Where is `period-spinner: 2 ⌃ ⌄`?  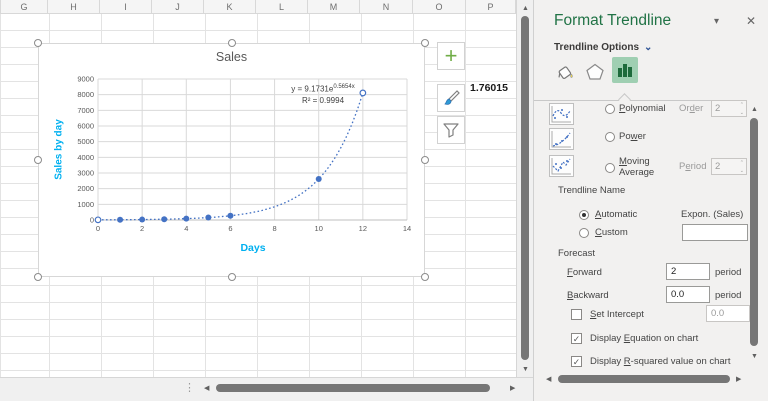 period-spinner: 2 ⌃ ⌄ is located at coordinates (729, 166).